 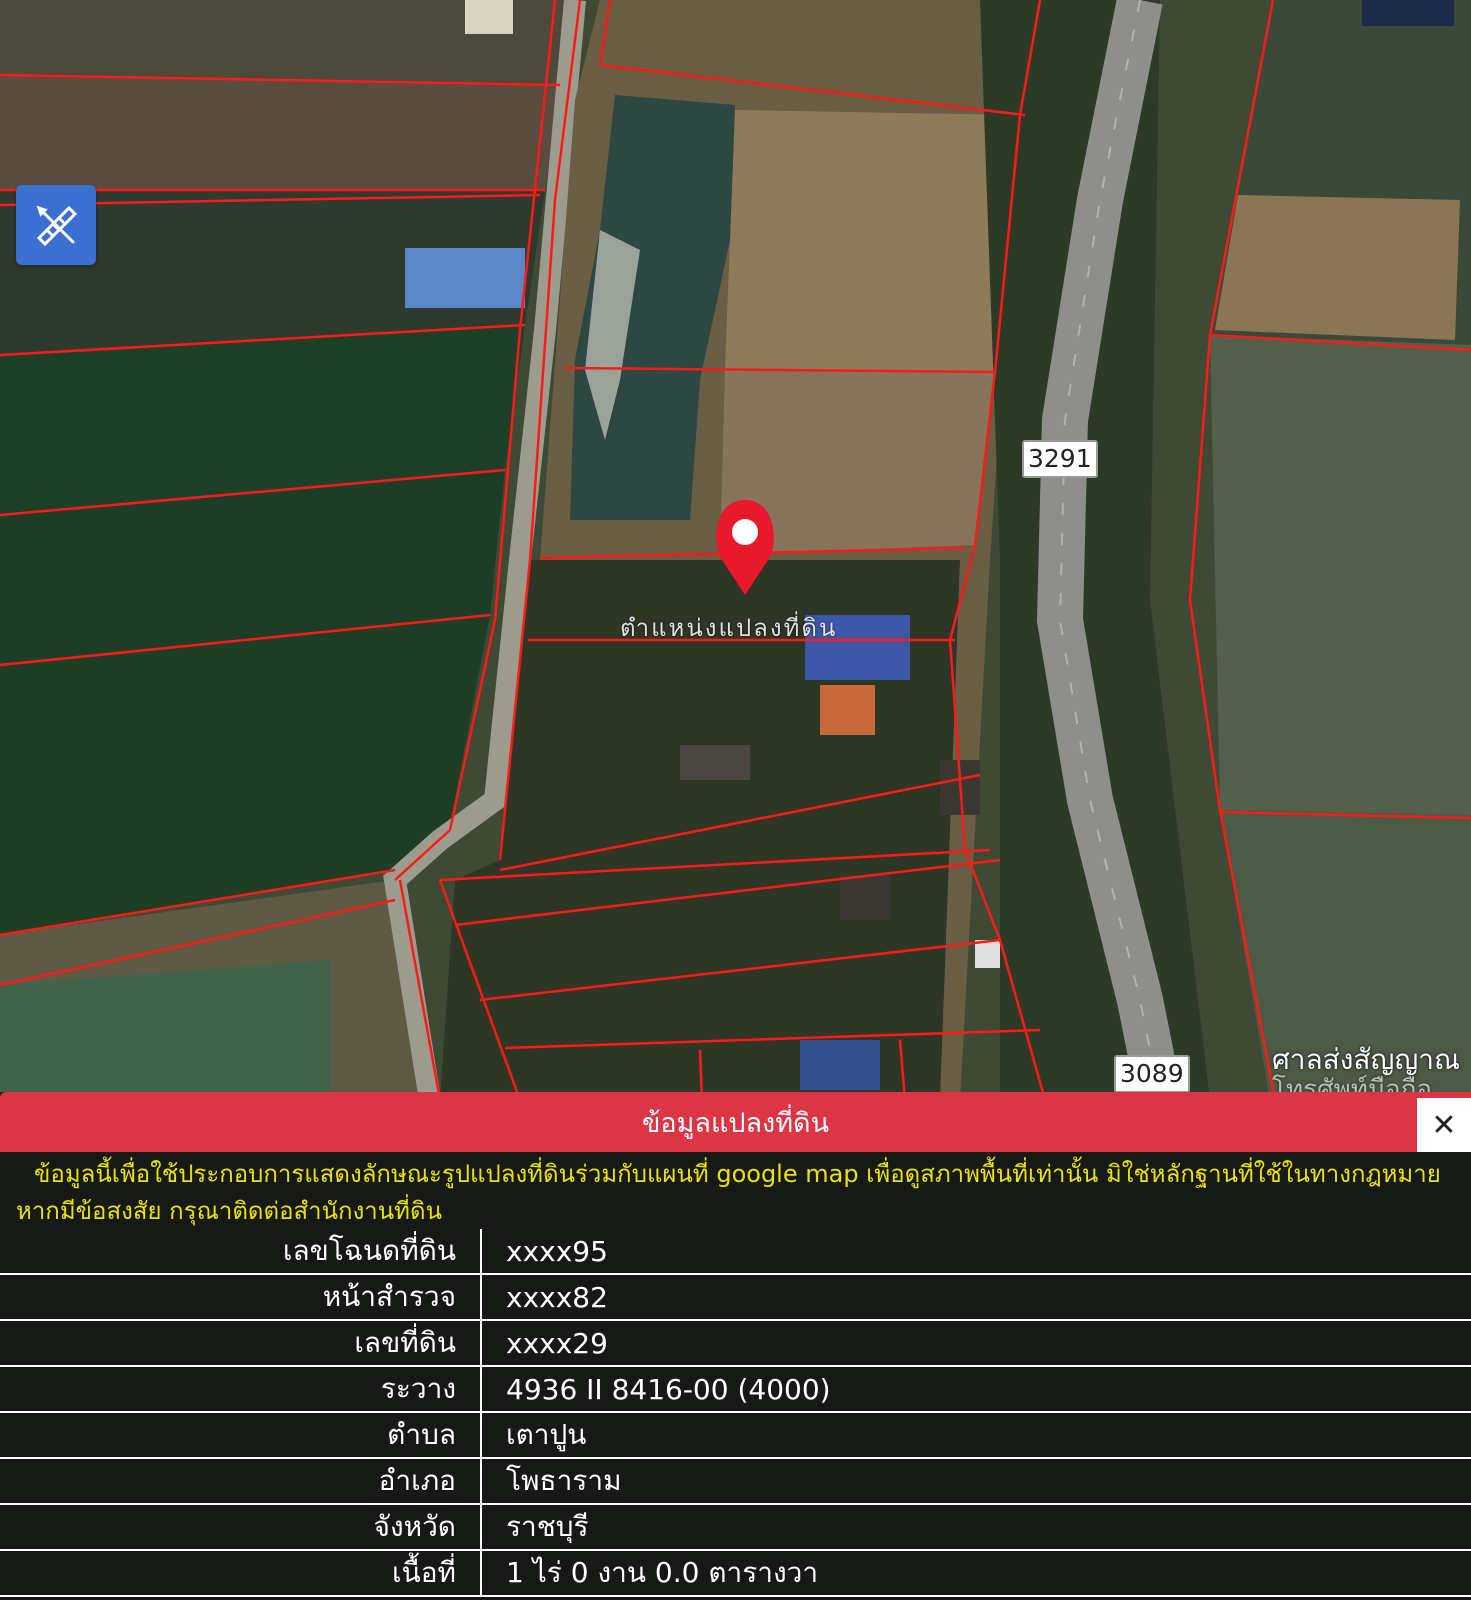 I want to click on table-row: จังหวัด ราชบุรี, so click(x=735, y=1527).